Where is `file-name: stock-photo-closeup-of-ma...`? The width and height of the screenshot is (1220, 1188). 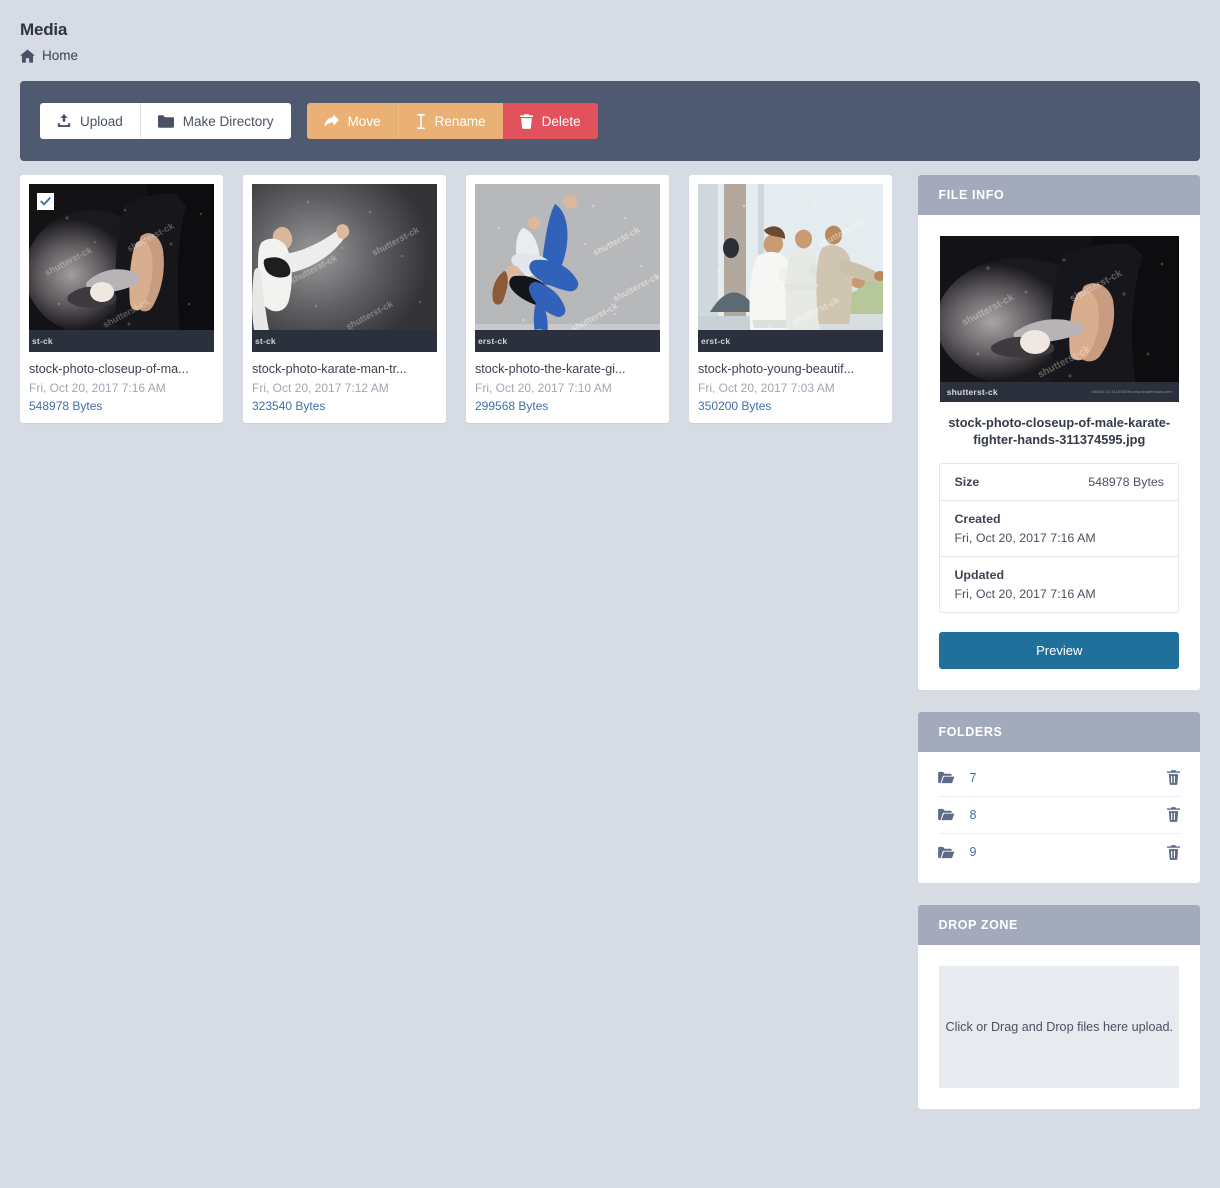 file-name: stock-photo-closeup-of-ma... is located at coordinates (109, 369).